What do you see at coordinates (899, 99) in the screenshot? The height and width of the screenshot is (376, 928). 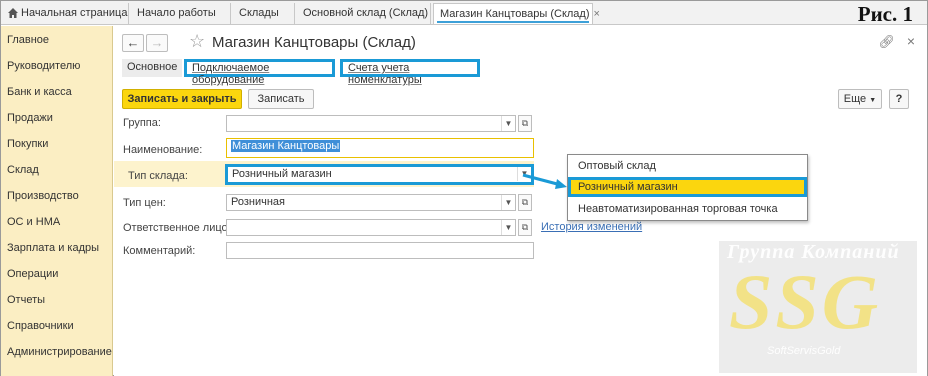 I see `help-button: ?` at bounding box center [899, 99].